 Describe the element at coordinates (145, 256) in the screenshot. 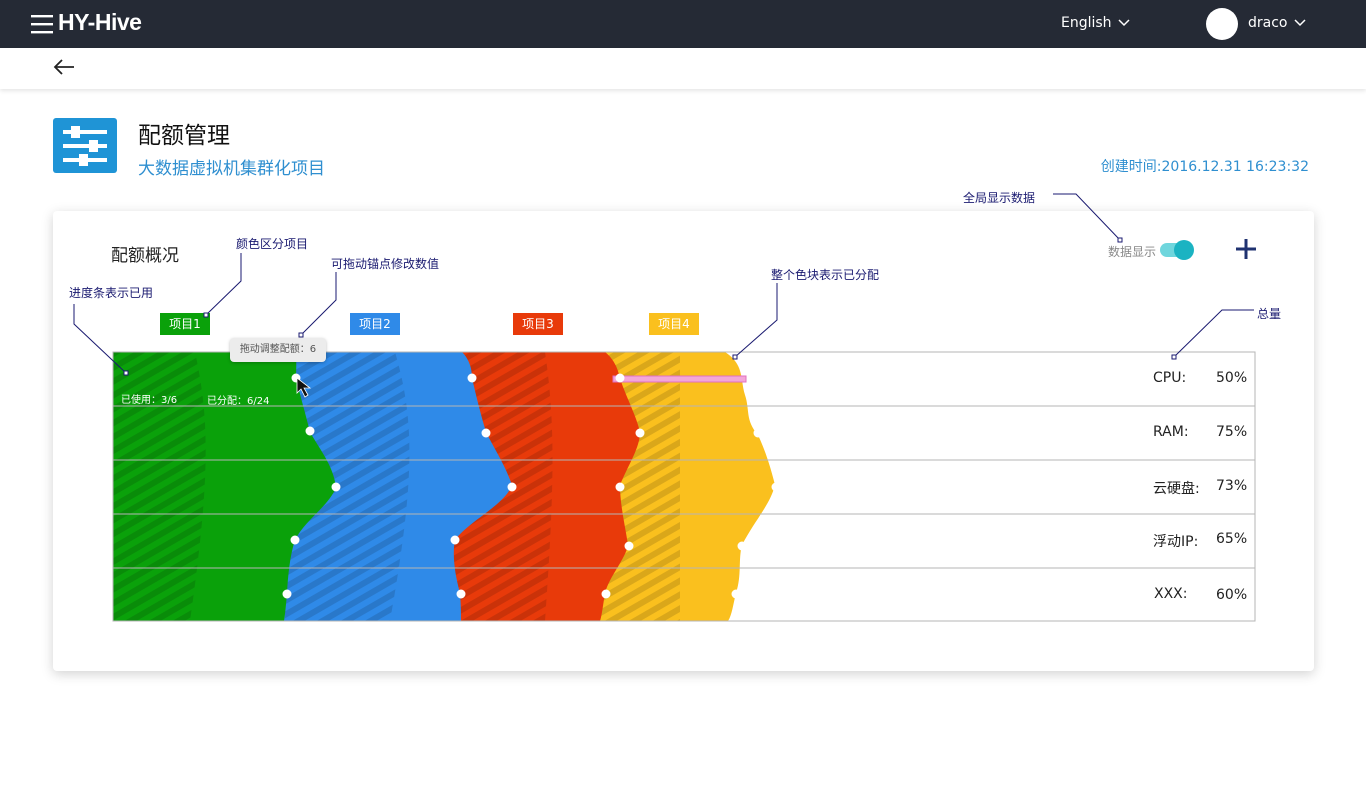

I see `card-title: 配额概况` at that location.